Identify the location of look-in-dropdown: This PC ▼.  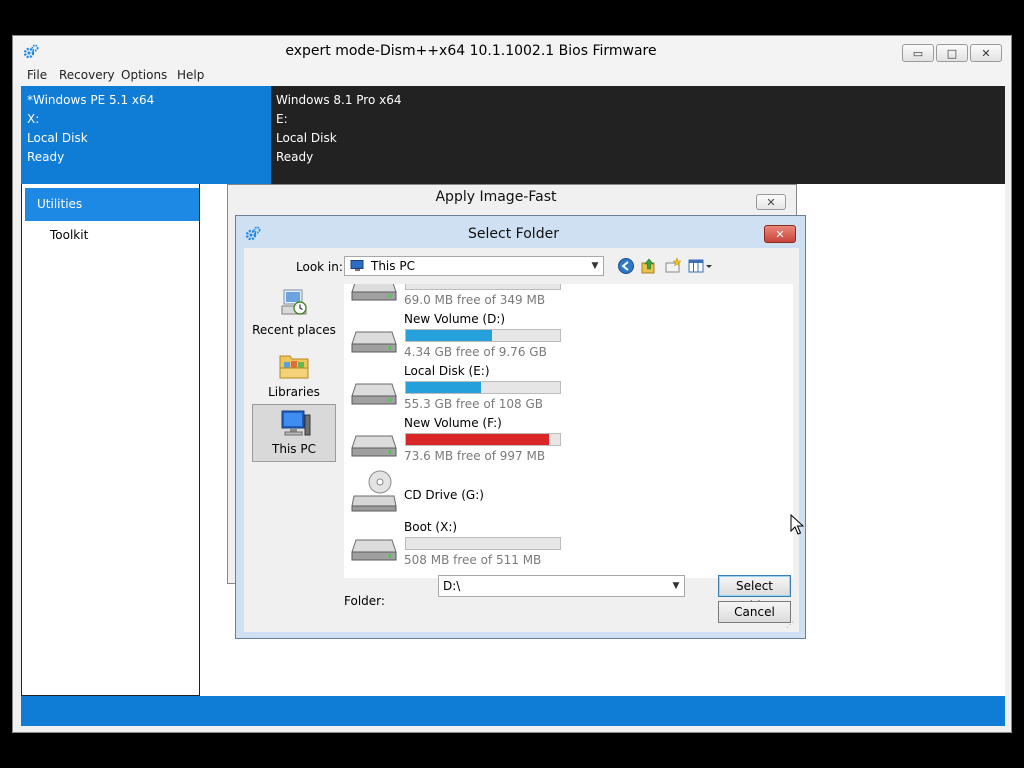
(474, 266).